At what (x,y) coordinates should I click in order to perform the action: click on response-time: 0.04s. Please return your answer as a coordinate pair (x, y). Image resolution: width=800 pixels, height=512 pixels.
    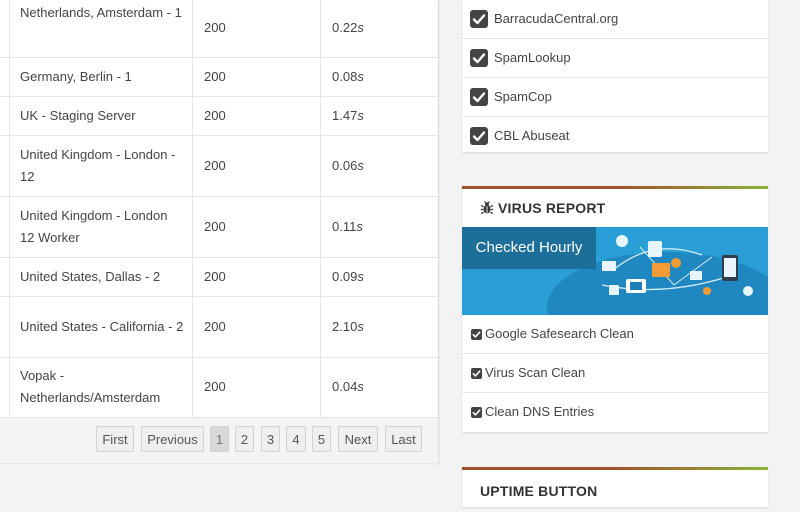
    Looking at the image, I should click on (379, 387).